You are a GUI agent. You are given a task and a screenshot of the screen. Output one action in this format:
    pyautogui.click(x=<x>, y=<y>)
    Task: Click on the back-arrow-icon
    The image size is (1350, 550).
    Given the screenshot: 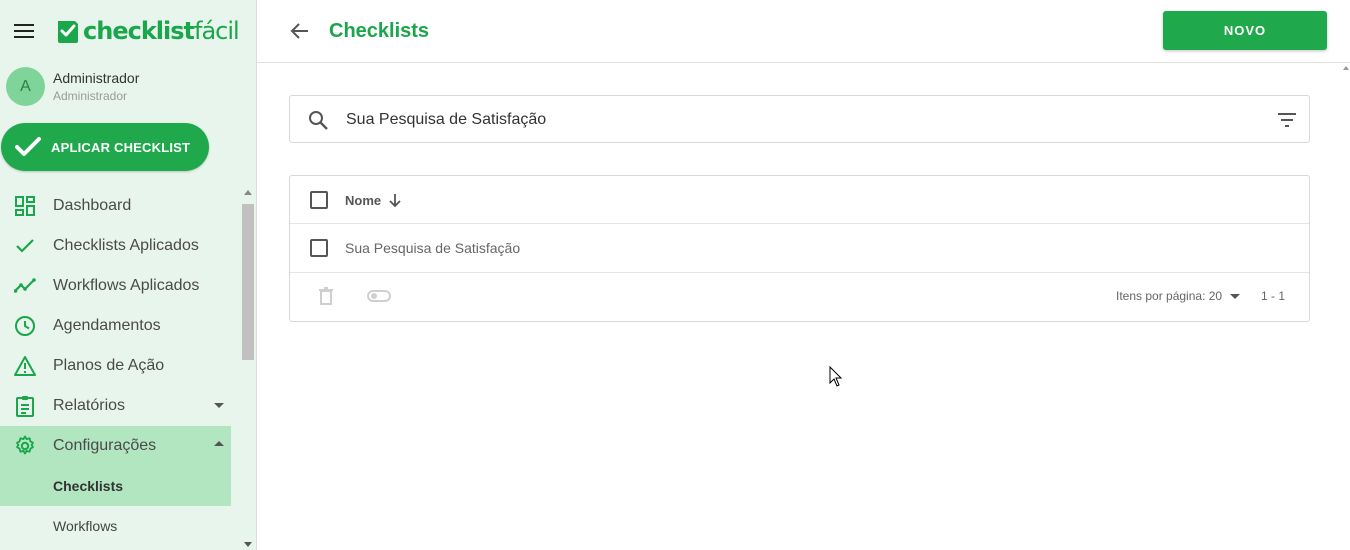 What is the action you would take?
    pyautogui.click(x=300, y=31)
    